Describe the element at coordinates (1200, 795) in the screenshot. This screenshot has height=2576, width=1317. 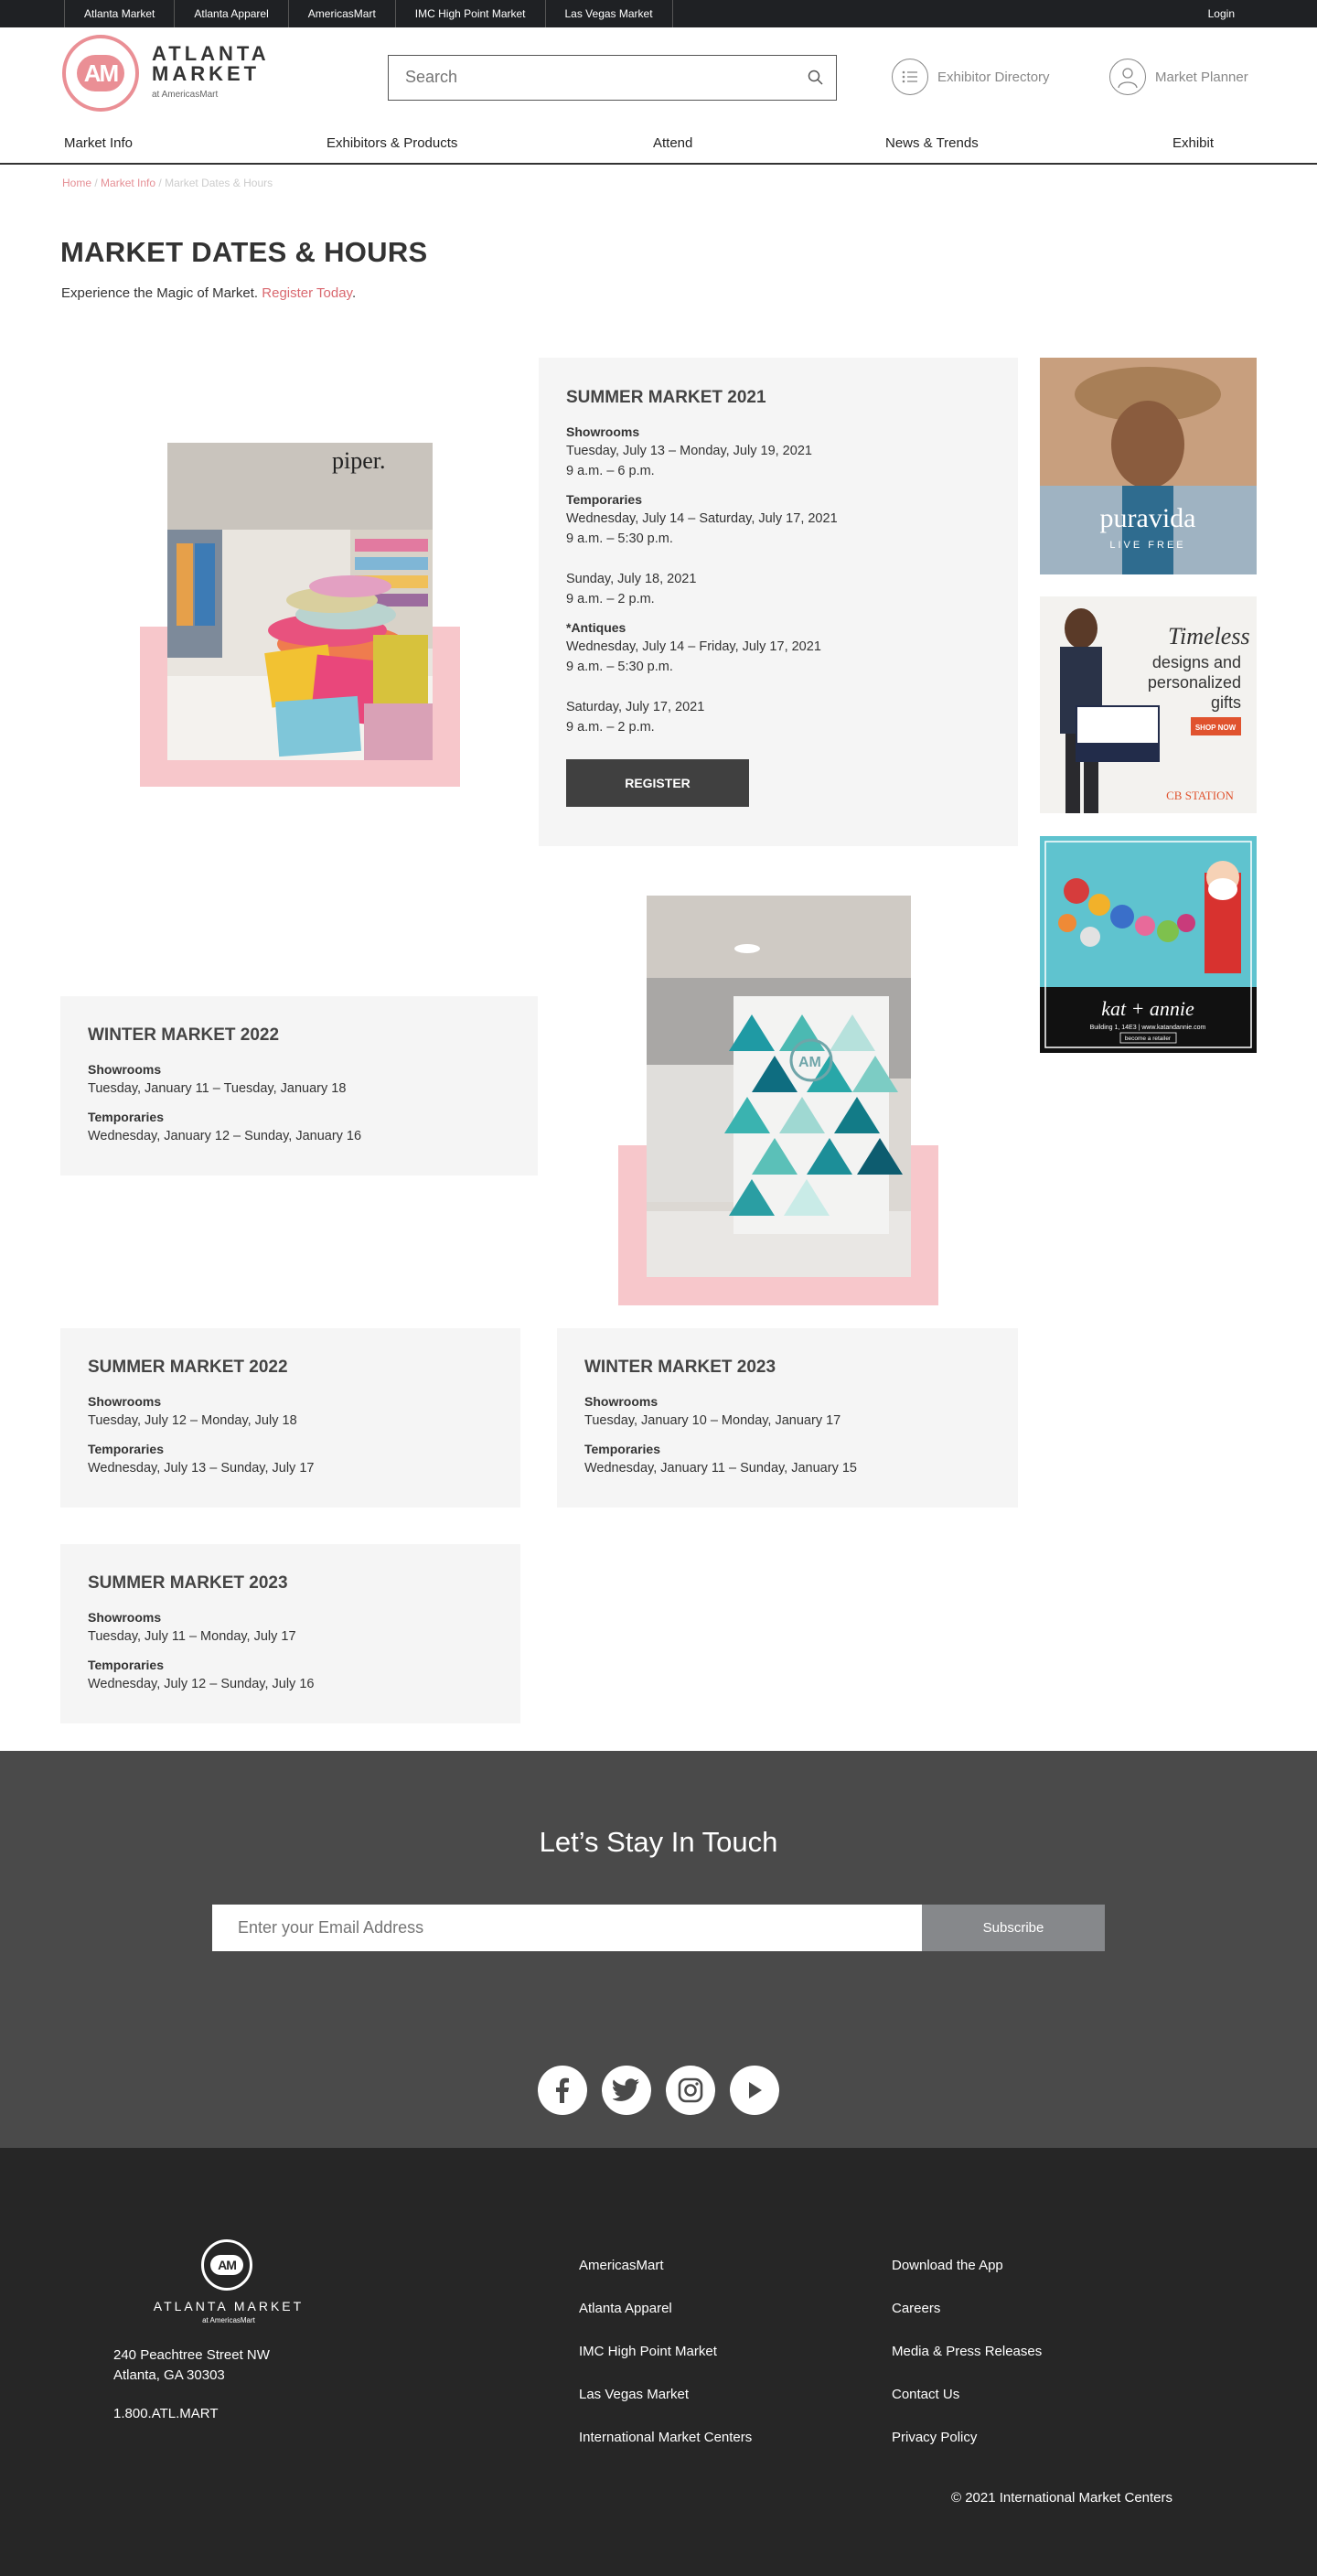
I see `ad-cb-brand: CB STATION` at that location.